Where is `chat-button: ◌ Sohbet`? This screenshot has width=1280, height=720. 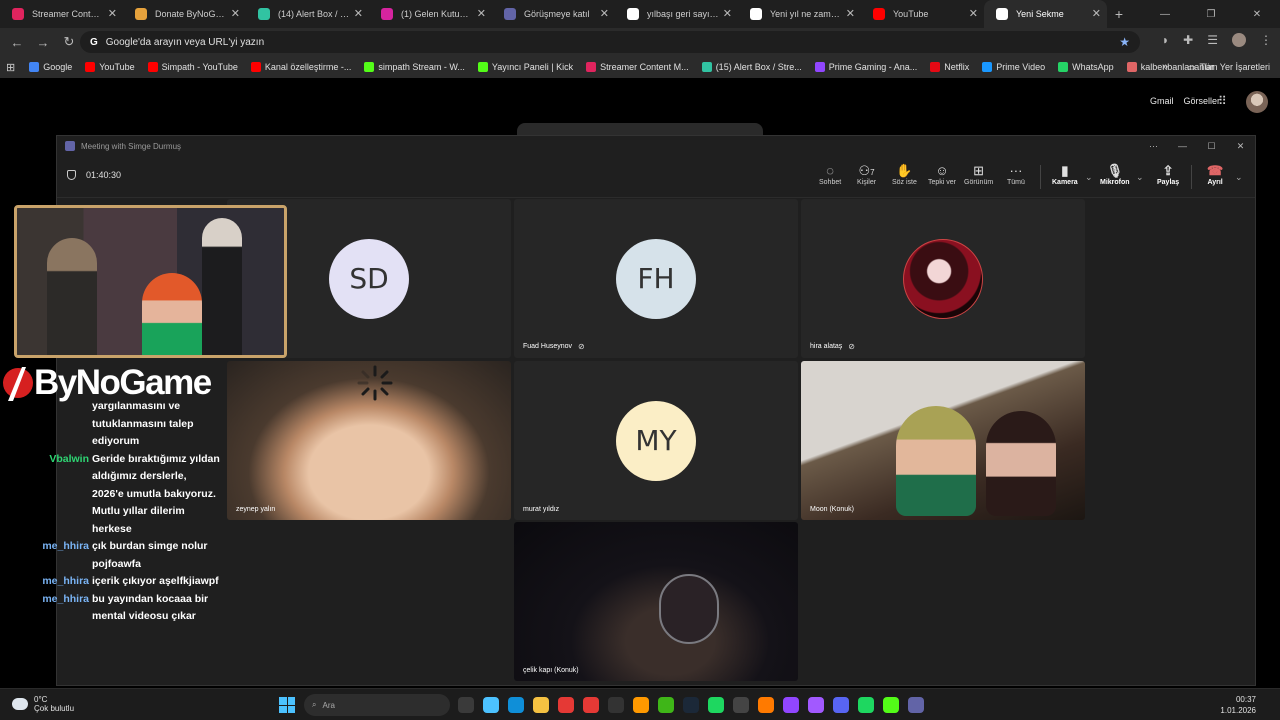
chat-button: ◌ Sohbet is located at coordinates (830, 174).